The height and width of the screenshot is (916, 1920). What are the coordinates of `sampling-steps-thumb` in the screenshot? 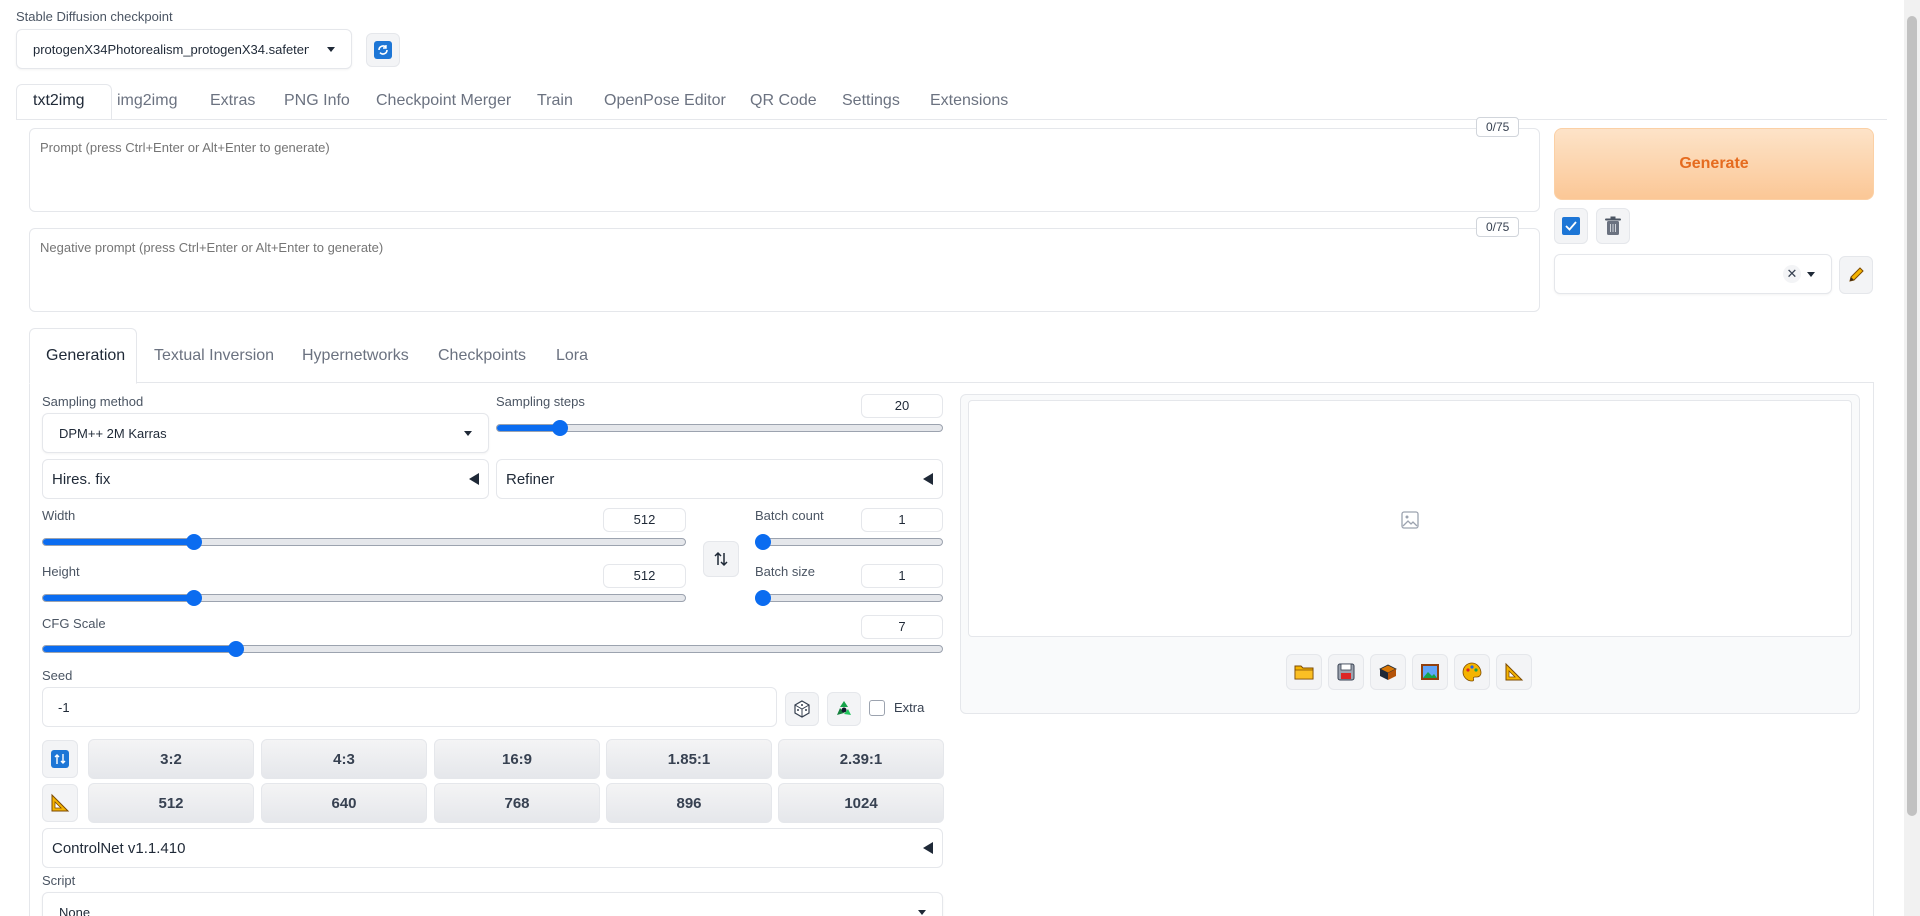 It's located at (560, 428).